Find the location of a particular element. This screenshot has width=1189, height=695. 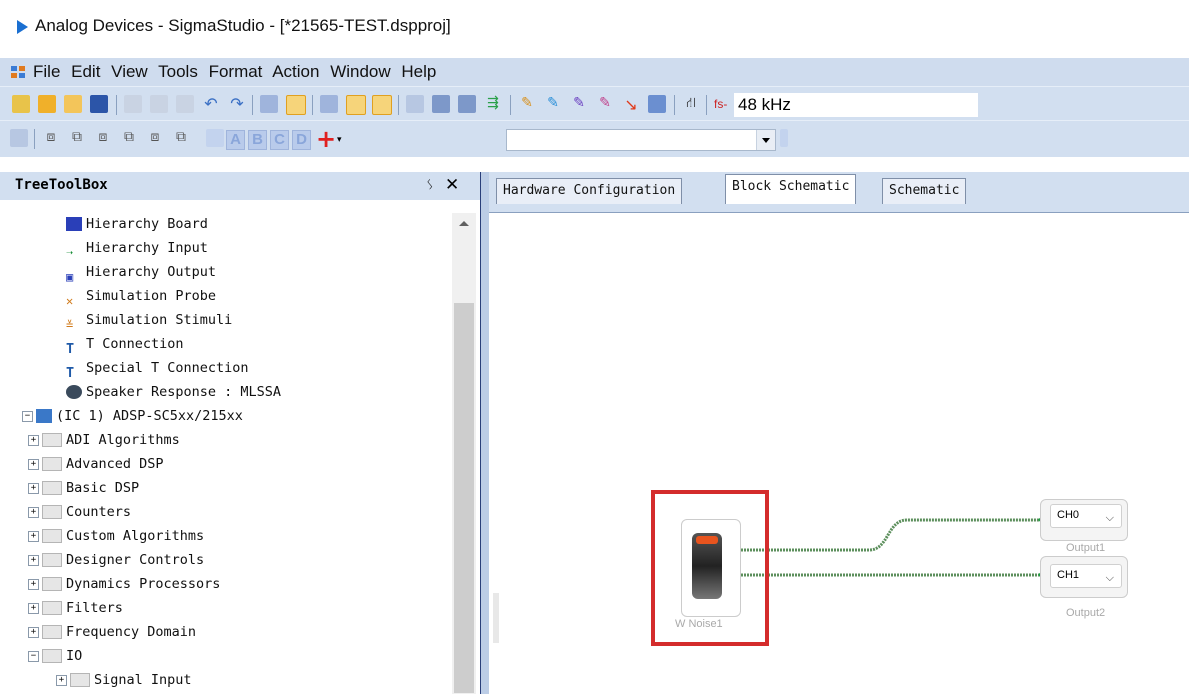

menu-window: Window is located at coordinates (360, 71).